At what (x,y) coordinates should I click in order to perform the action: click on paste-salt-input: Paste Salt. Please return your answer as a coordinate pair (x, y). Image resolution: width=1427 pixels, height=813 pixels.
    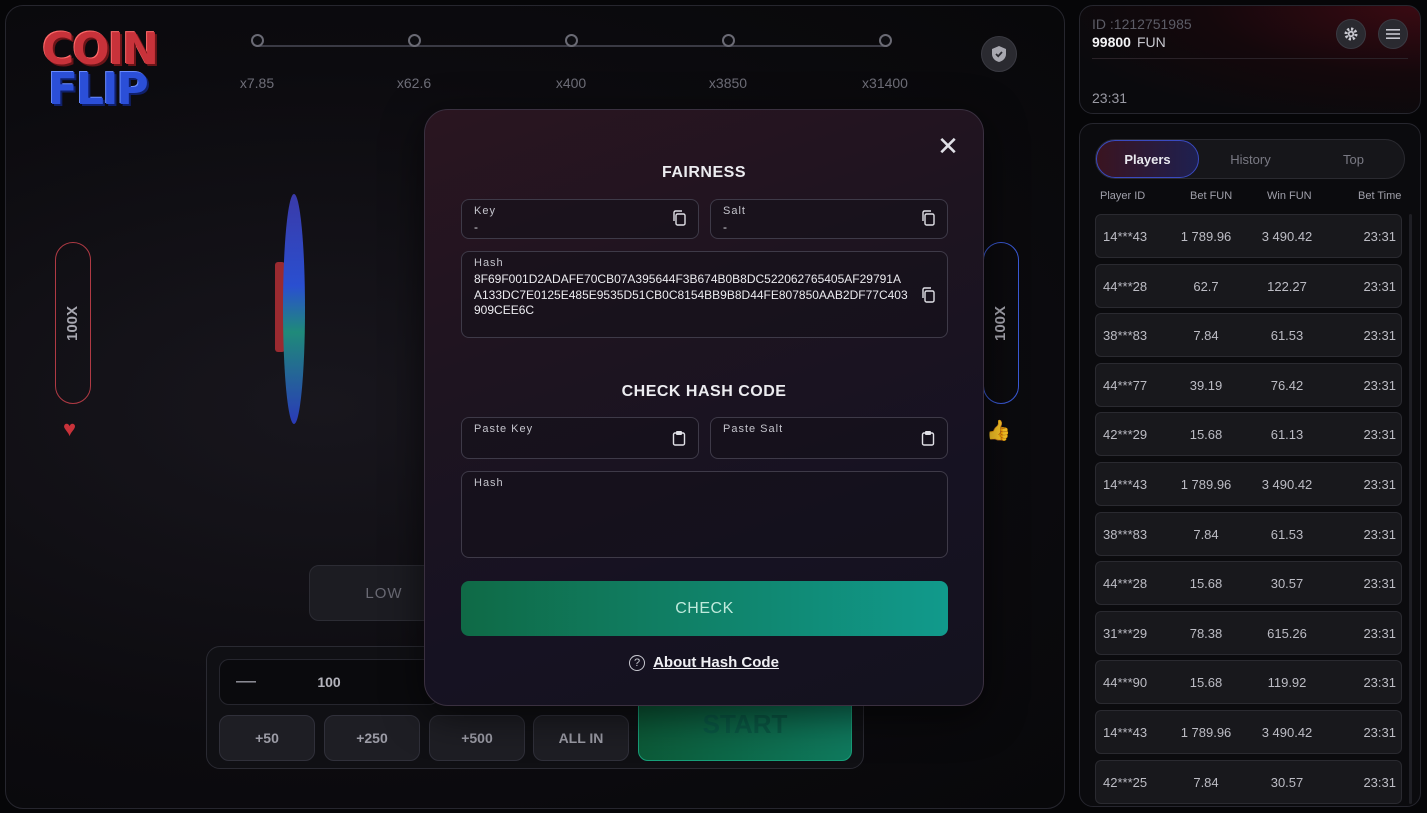
    Looking at the image, I should click on (829, 438).